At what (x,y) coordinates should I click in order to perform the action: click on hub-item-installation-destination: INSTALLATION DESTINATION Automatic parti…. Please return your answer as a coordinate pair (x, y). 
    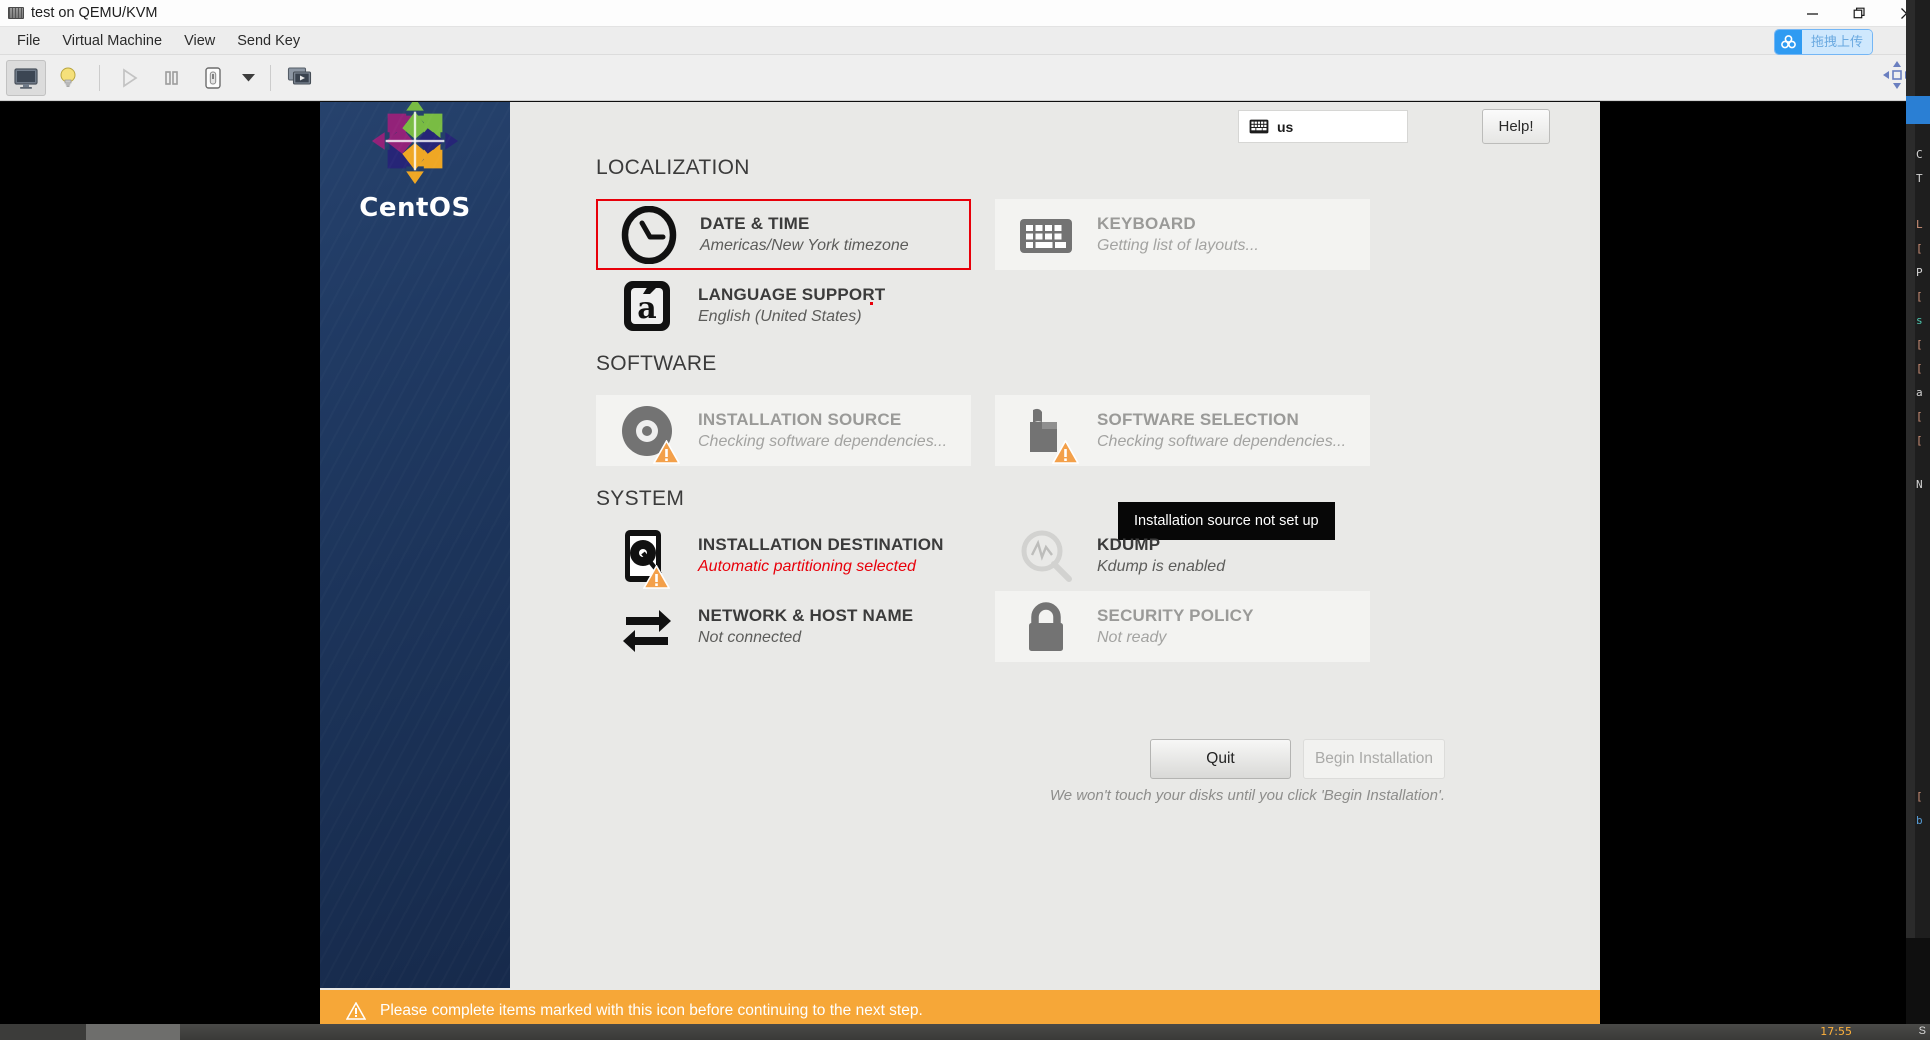
    Looking at the image, I should click on (783, 555).